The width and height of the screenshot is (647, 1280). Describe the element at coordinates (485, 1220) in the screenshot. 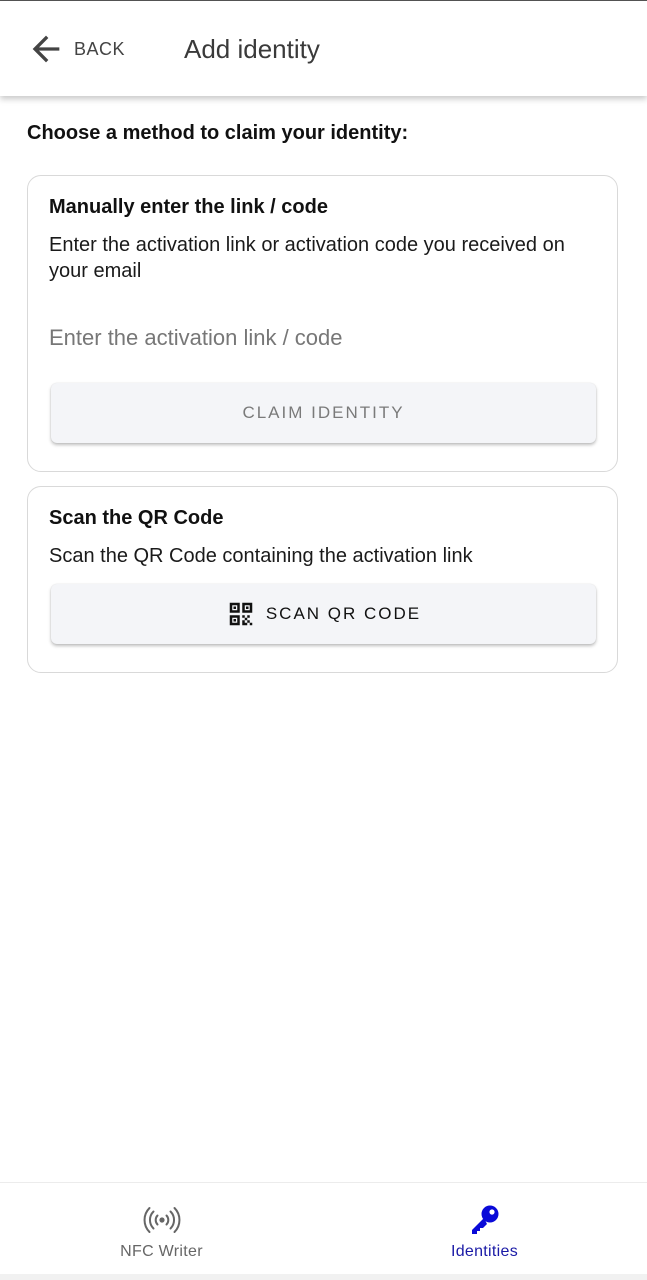

I see `key-icon` at that location.